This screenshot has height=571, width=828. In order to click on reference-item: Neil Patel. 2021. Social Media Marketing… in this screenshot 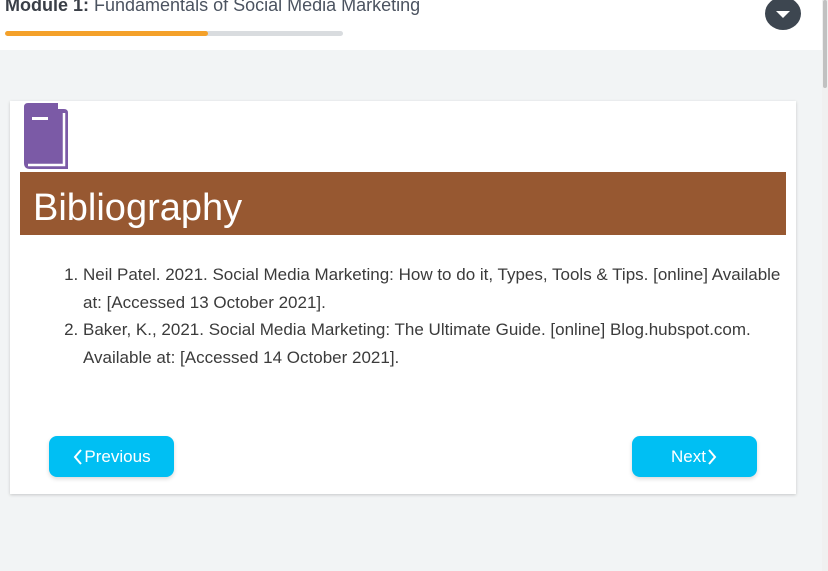, I will do `click(443, 288)`.